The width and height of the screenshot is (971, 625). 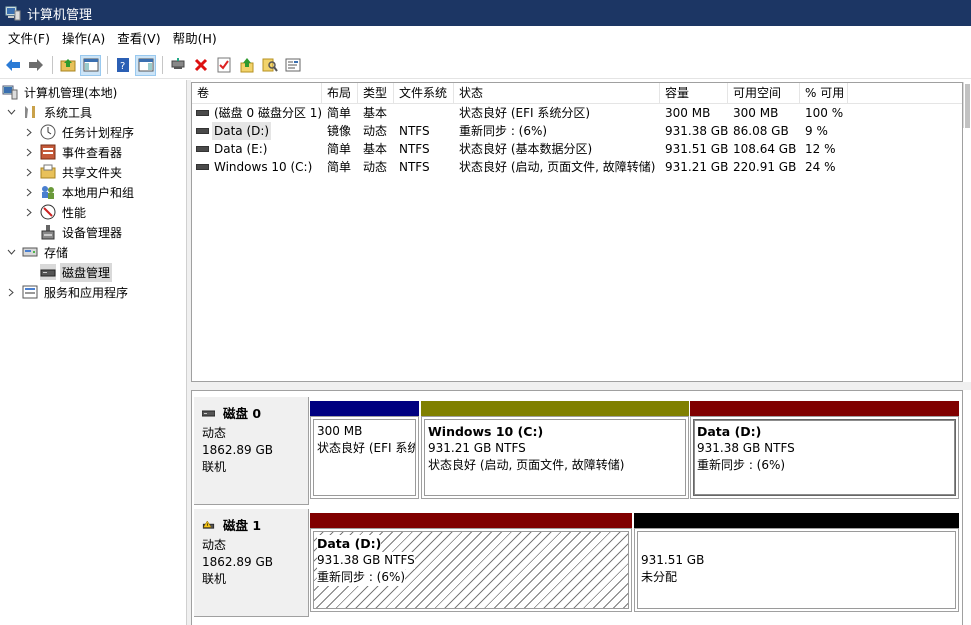 What do you see at coordinates (375, 113) in the screenshot?
I see `volume-type: 基本` at bounding box center [375, 113].